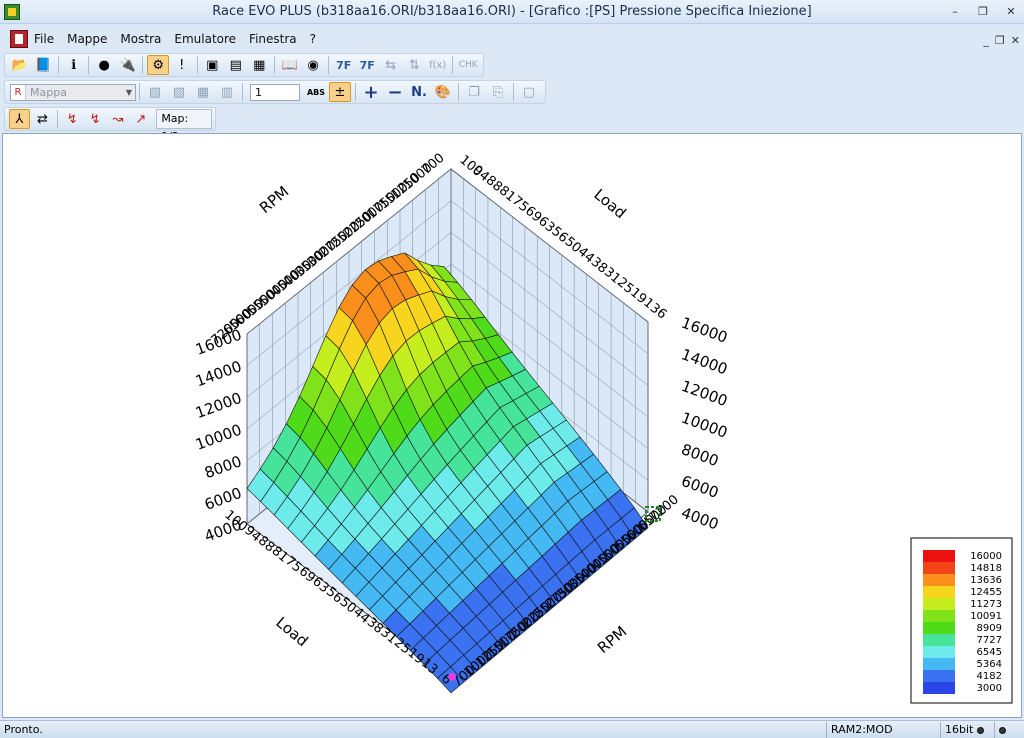  Describe the element at coordinates (104, 65) in the screenshot. I see `disk-icon: ●` at that location.